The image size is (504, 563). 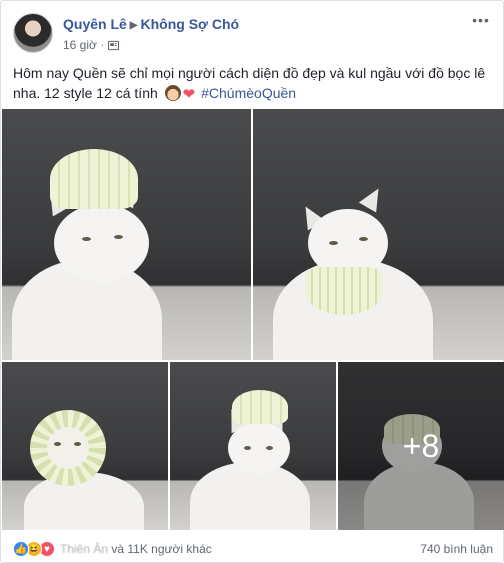 I want to click on pear-wrap-collar, so click(x=344, y=291).